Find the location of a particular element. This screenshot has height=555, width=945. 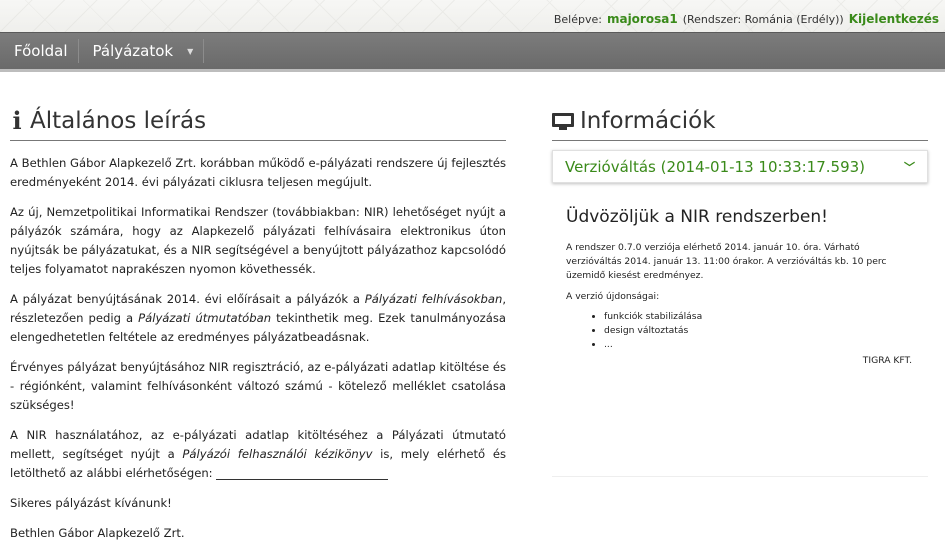

section-title-info: Információk is located at coordinates (740, 123).